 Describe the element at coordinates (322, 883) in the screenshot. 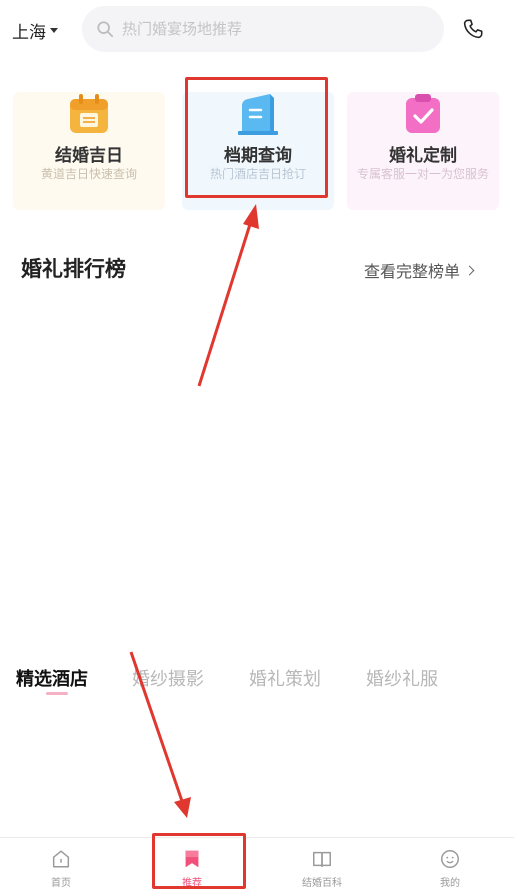

I see `nav-label: 结婚百科` at that location.